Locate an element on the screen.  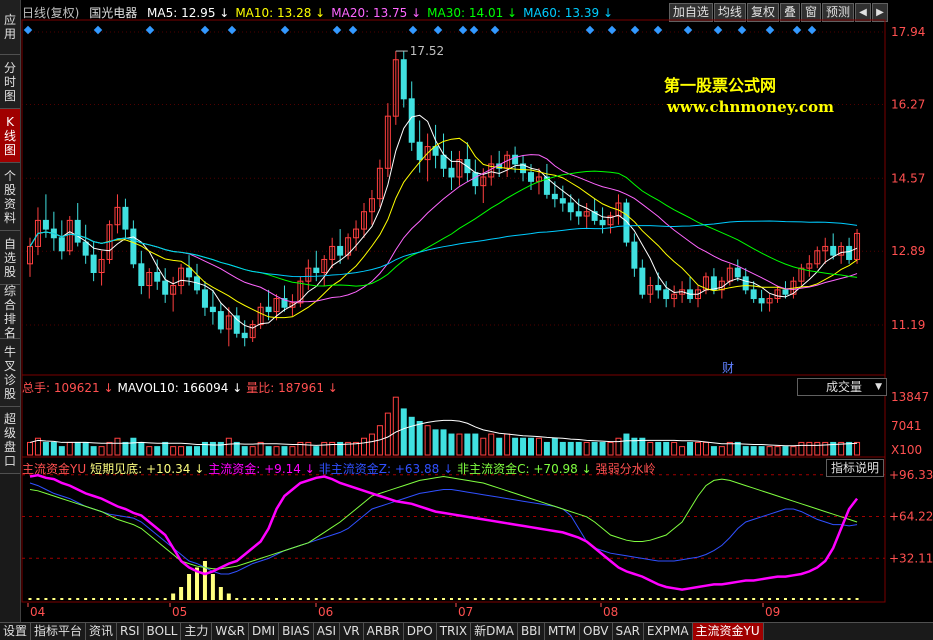
indicator-help-button: 指标说明 is located at coordinates (855, 468).